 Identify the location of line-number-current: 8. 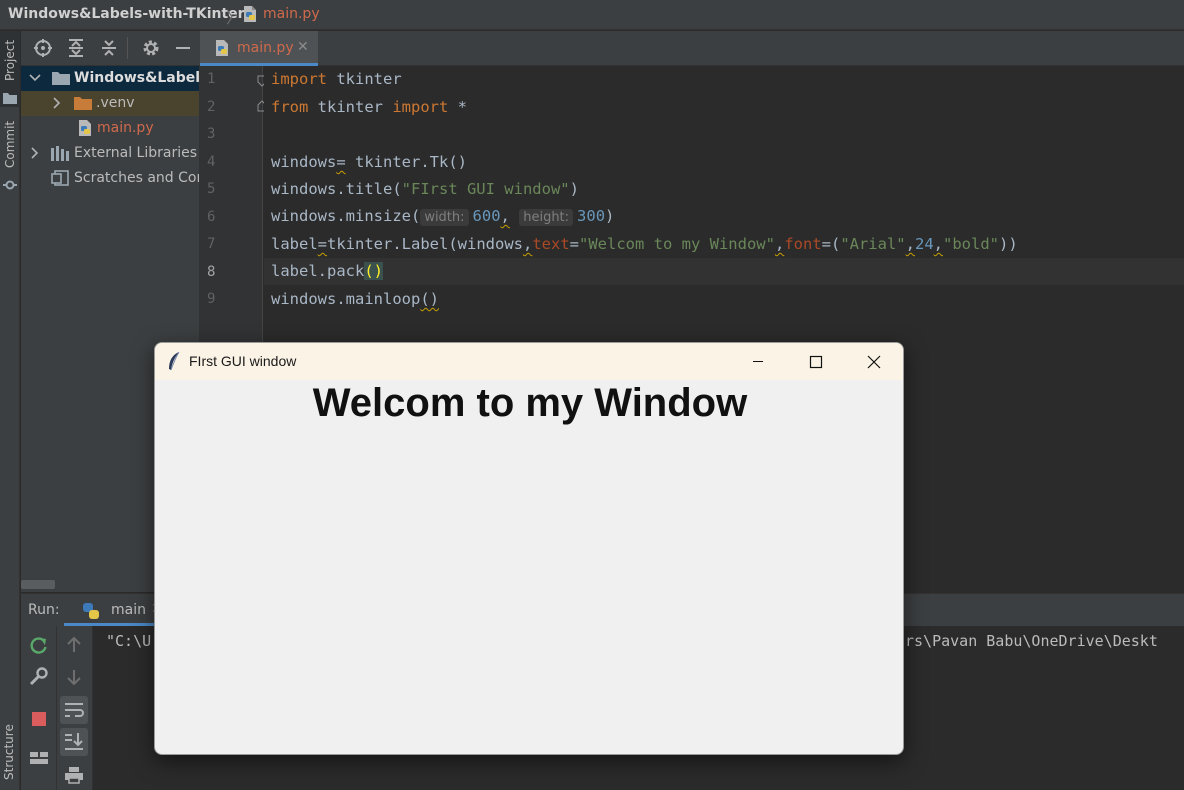
(211, 272).